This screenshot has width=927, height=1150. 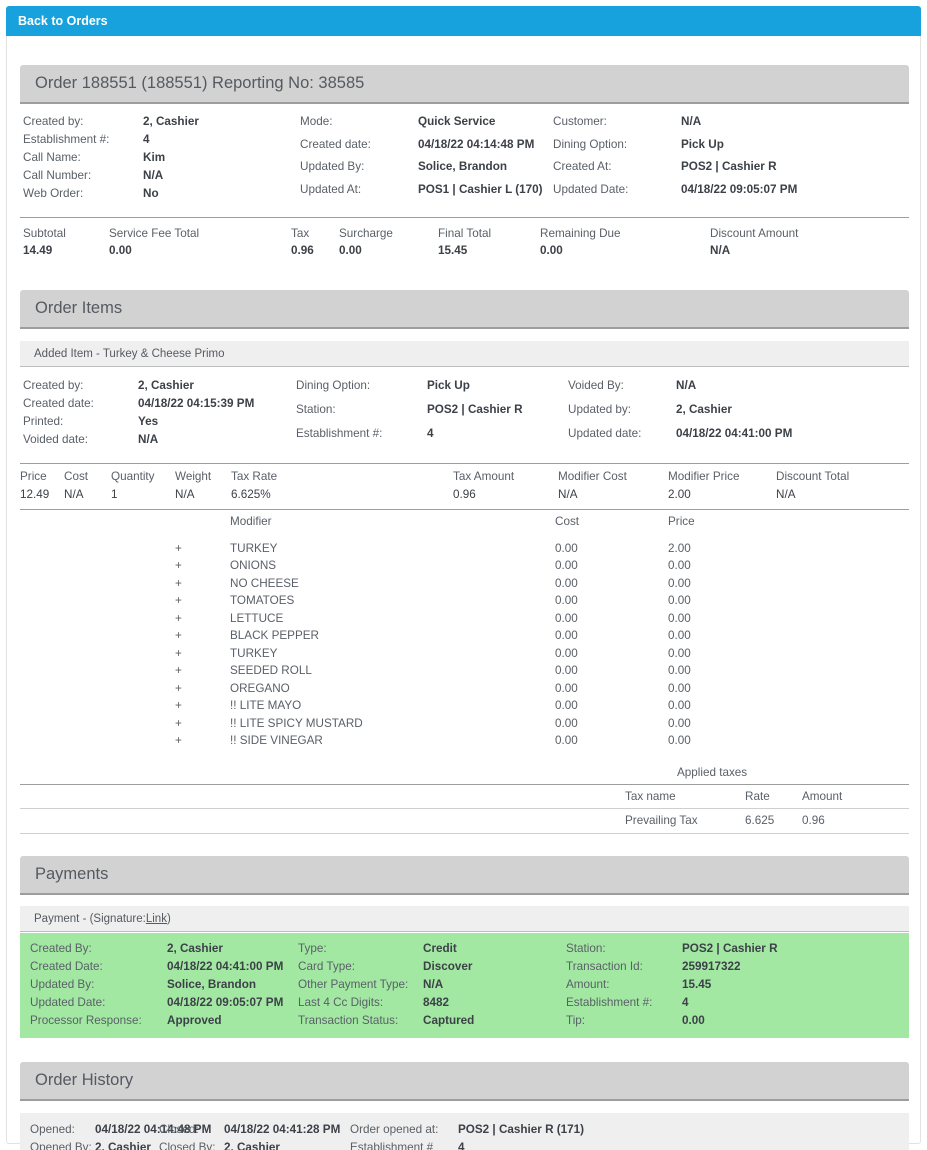 What do you see at coordinates (464, 689) in the screenshot?
I see `modifier-row: + OREGANO 0.00 0.00` at bounding box center [464, 689].